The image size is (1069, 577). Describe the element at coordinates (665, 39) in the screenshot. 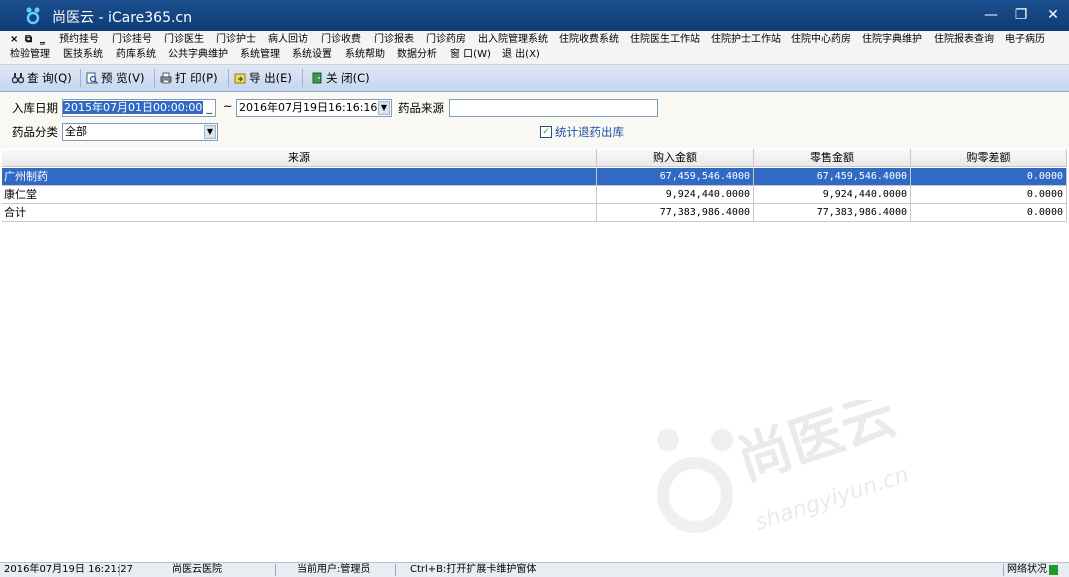

I see `menu-item: 住院医生工作站` at that location.